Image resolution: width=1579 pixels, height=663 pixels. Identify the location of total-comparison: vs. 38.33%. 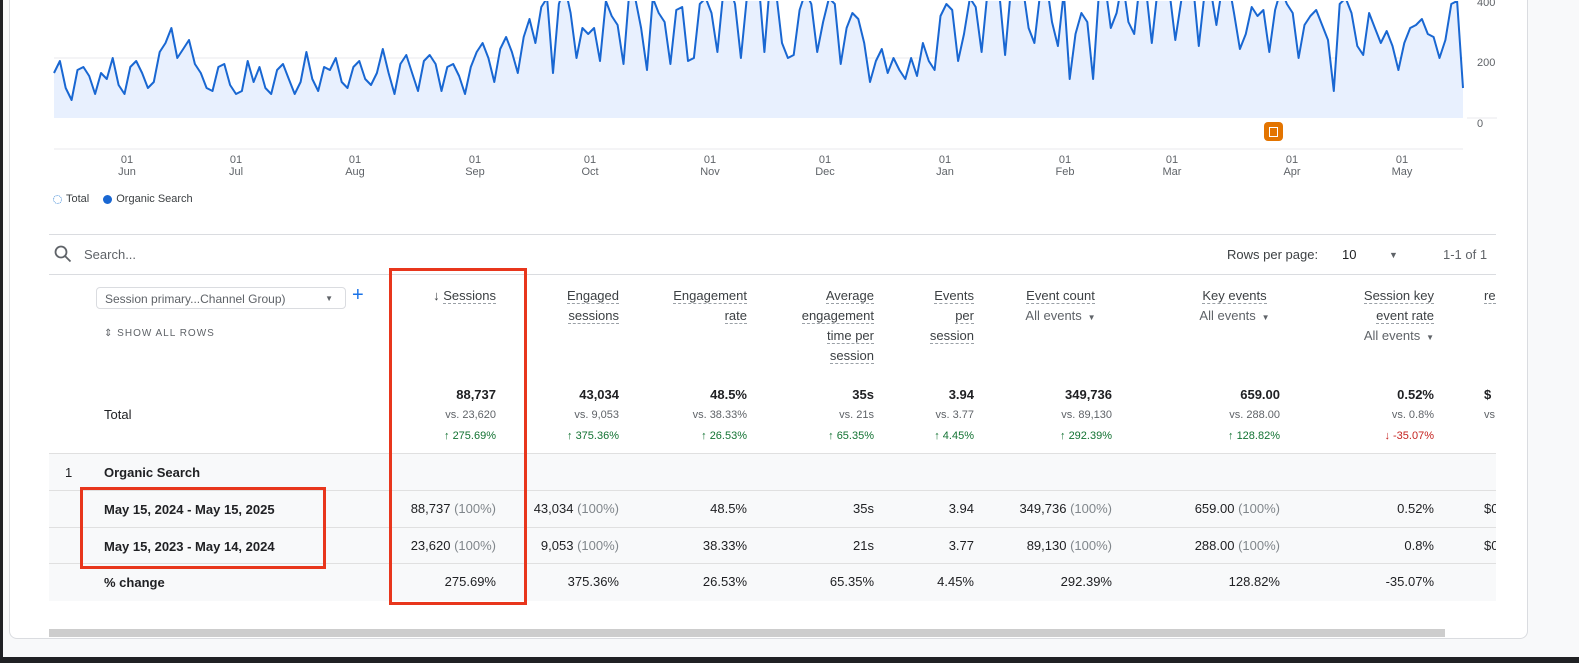
(719, 415).